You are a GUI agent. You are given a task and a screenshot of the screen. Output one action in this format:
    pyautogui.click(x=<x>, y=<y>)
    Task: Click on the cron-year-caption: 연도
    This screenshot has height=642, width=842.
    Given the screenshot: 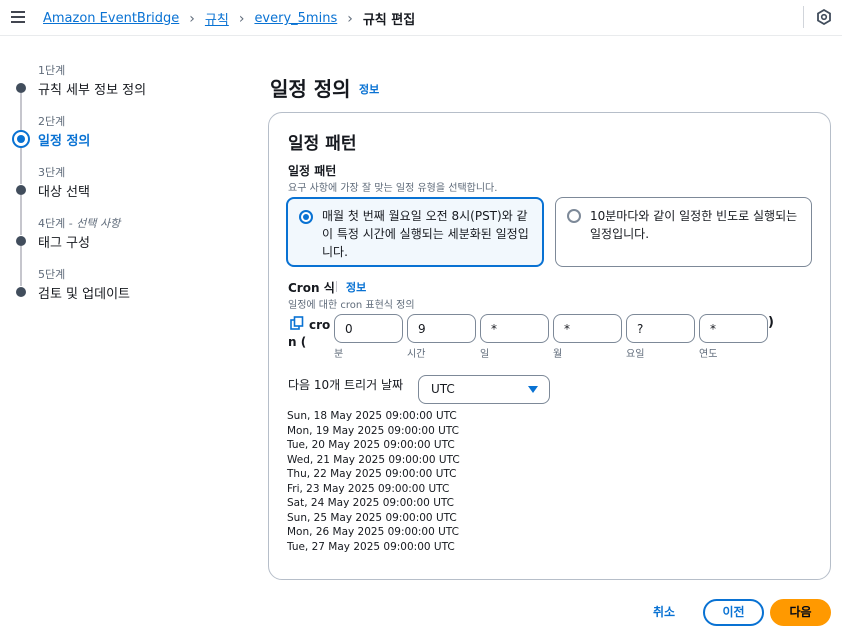 What is the action you would take?
    pyautogui.click(x=708, y=354)
    